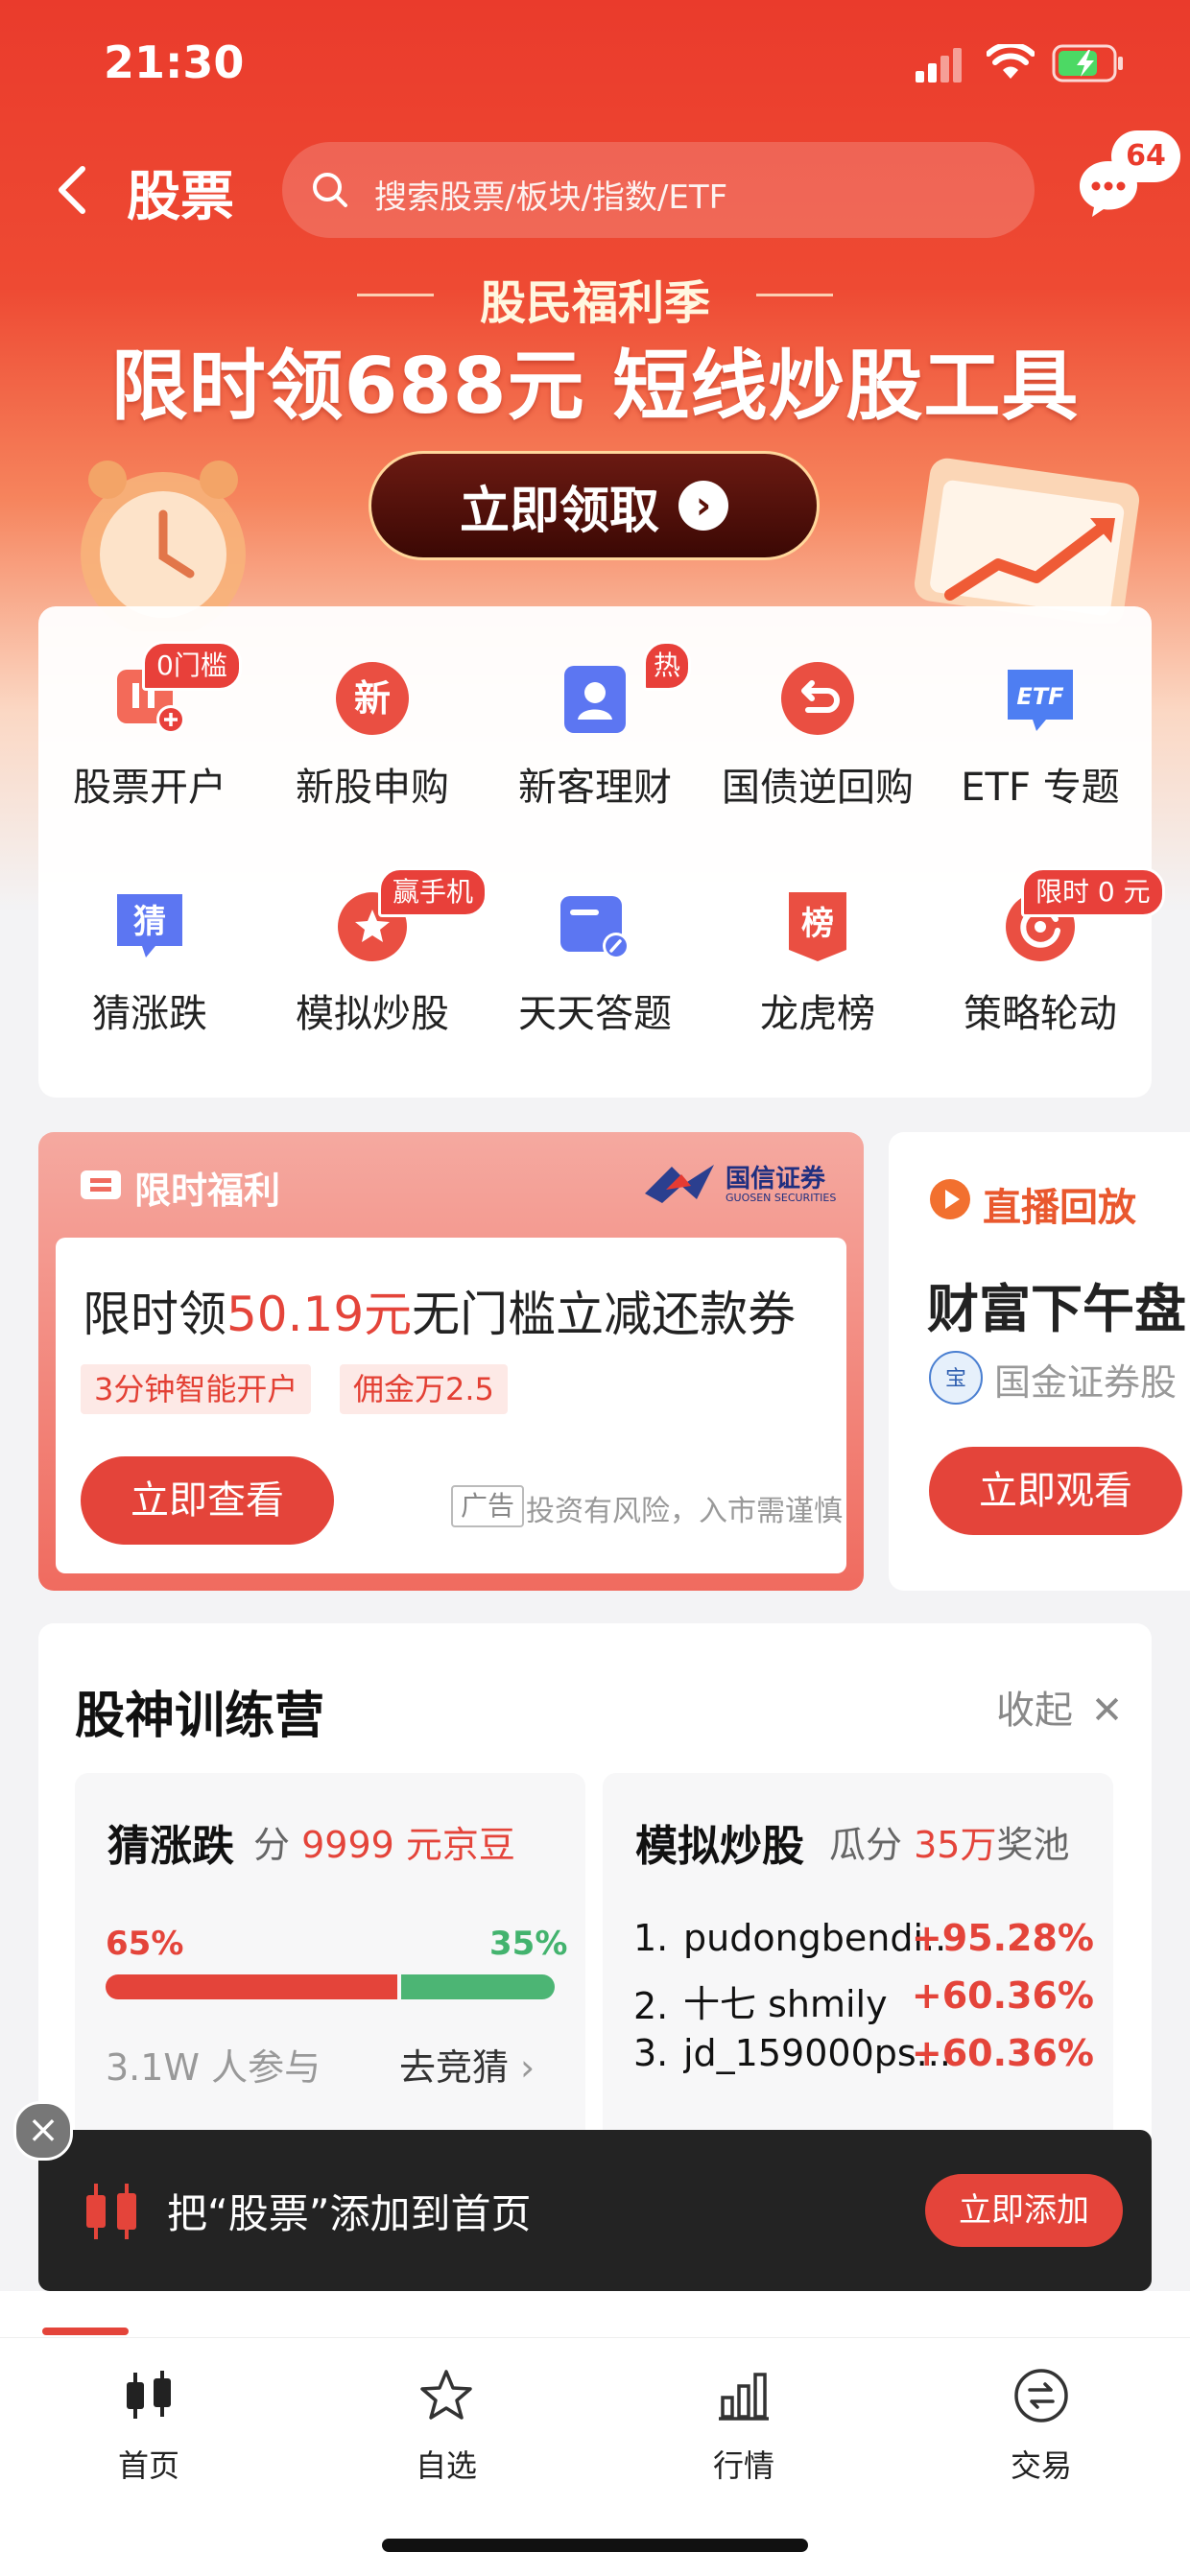  I want to click on status-time: 21:30, so click(175, 62).